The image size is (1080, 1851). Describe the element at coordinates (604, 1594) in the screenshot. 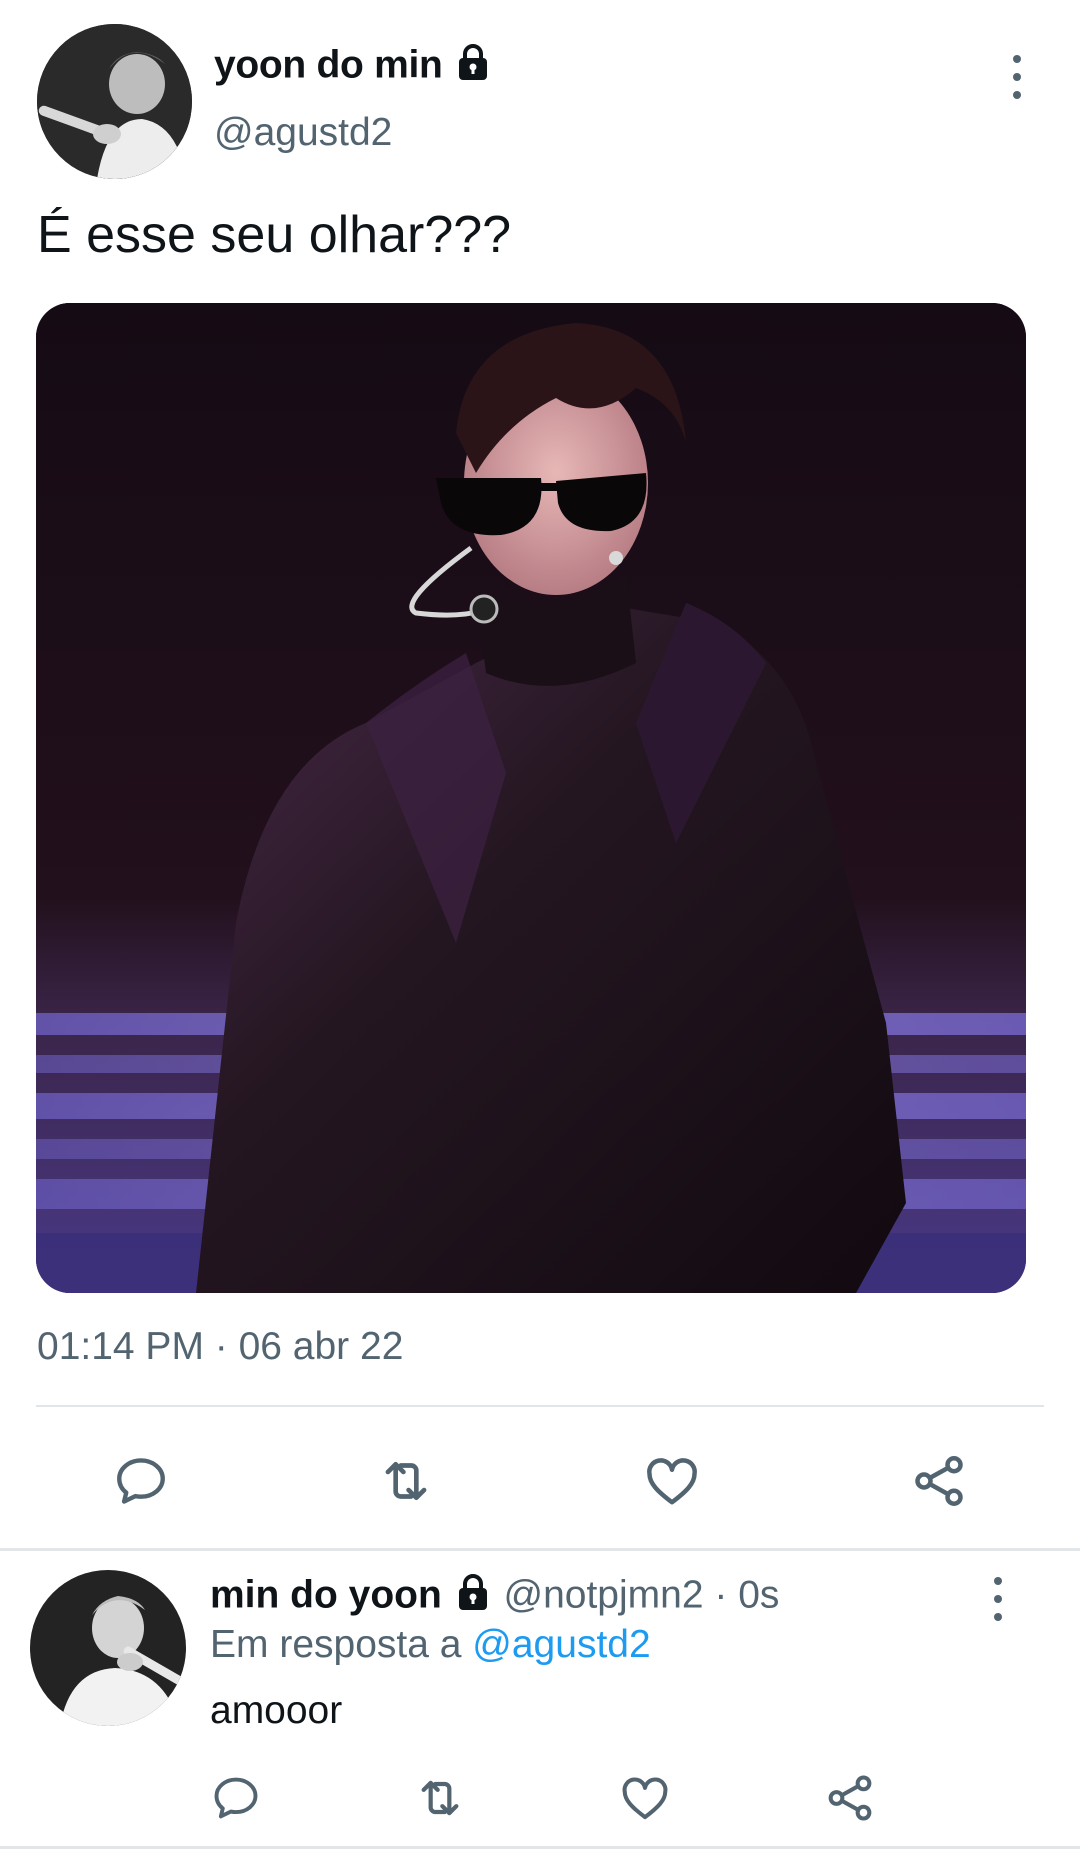

I see `reply-handle: @notpjmn2` at that location.